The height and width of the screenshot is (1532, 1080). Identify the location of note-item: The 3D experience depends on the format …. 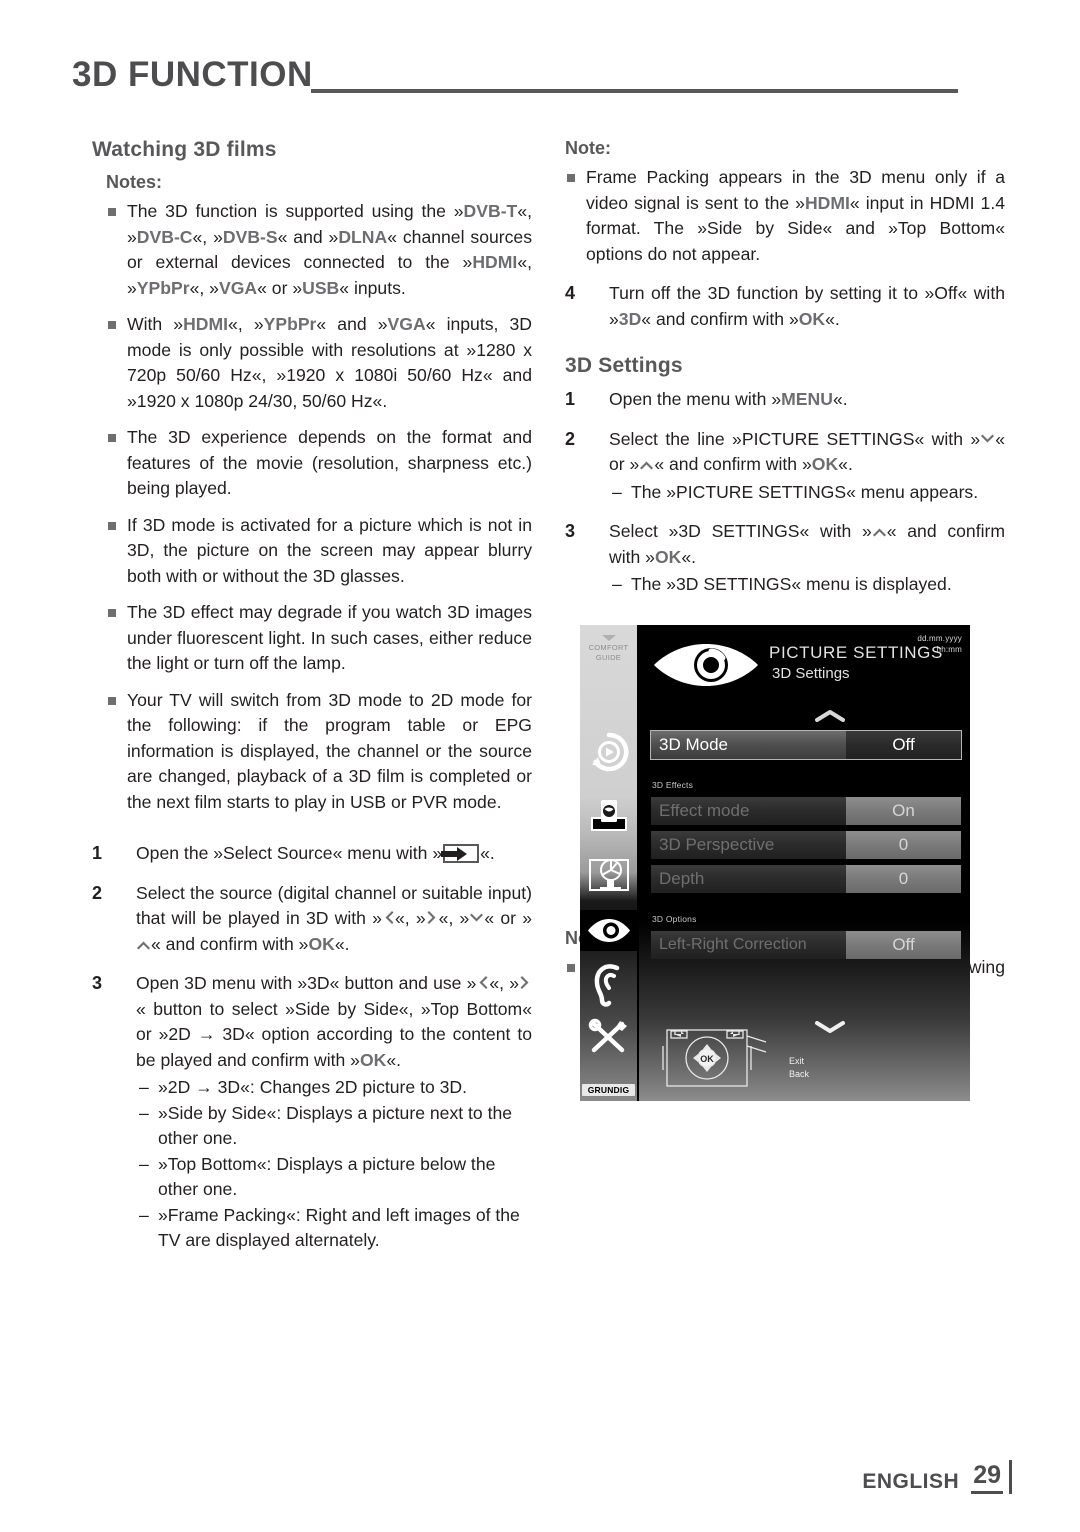
(319, 463).